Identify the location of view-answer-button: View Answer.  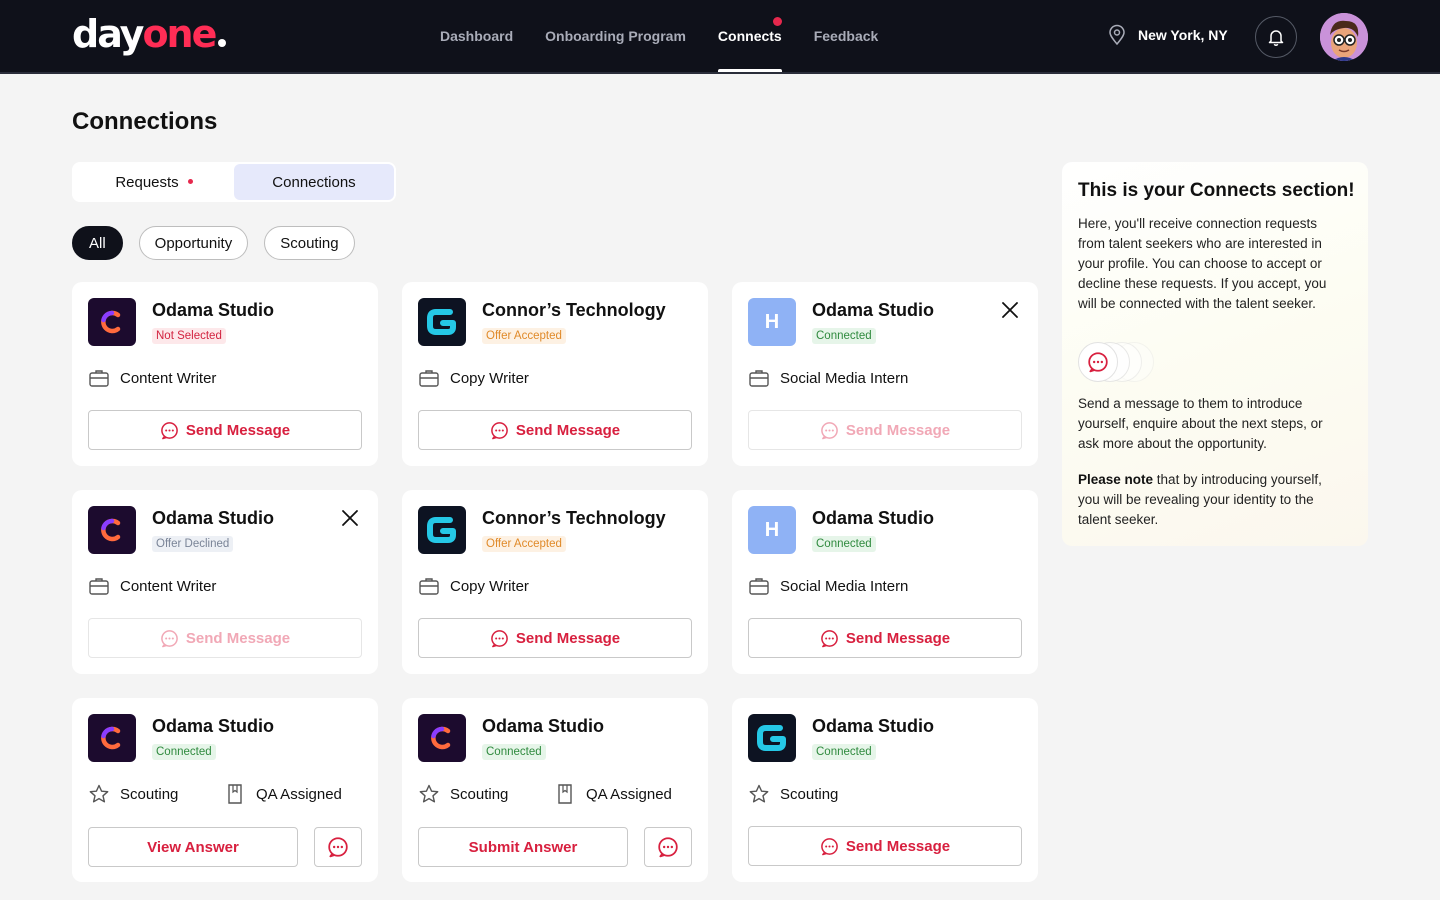
(193, 847).